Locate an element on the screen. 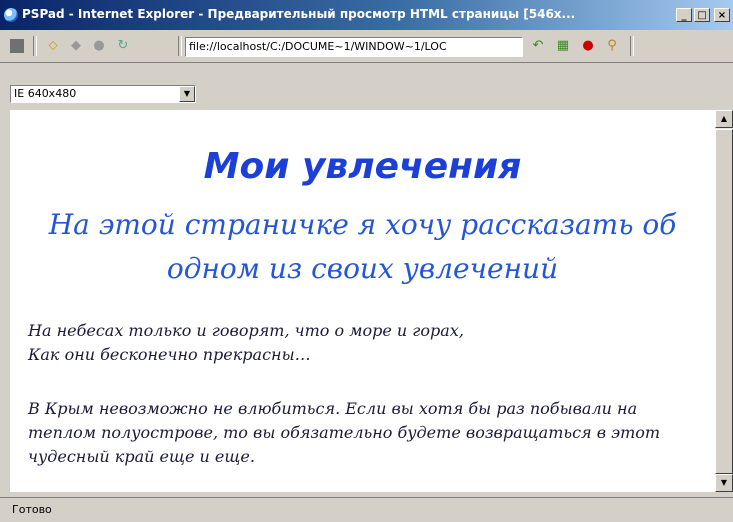  vertical-scrollbar: ▲ ▼ is located at coordinates (724, 301).